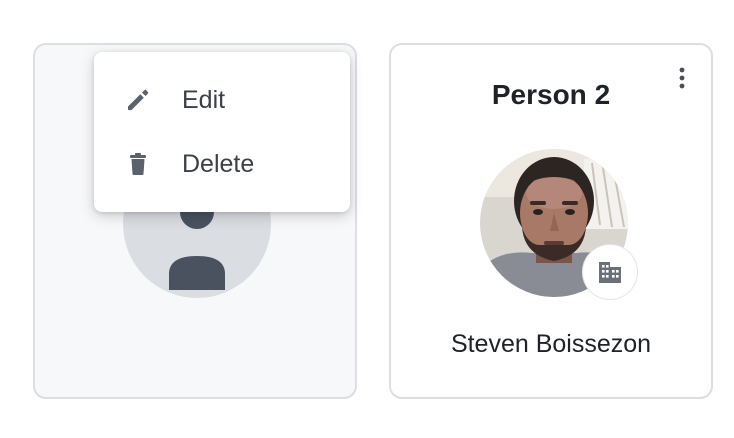  Describe the element at coordinates (682, 78) in the screenshot. I see `kebab-icon` at that location.